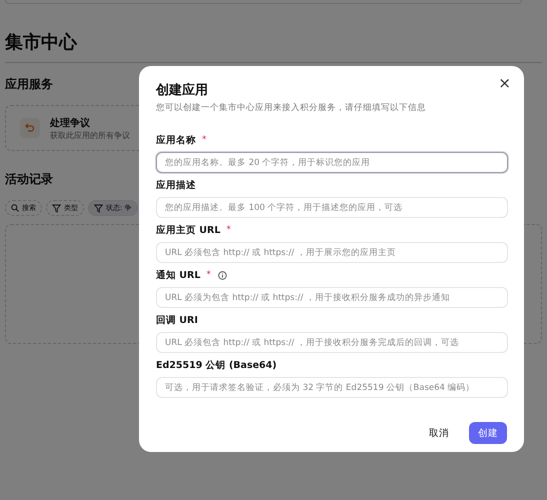 The width and height of the screenshot is (547, 500). What do you see at coordinates (90, 135) in the screenshot?
I see `service-description: 获取此应用的所有争议` at bounding box center [90, 135].